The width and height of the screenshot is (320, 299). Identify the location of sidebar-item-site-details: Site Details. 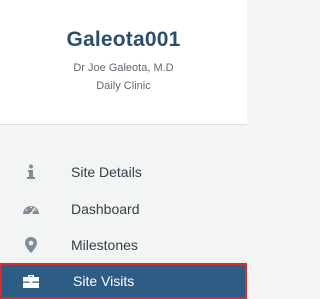
(123, 172).